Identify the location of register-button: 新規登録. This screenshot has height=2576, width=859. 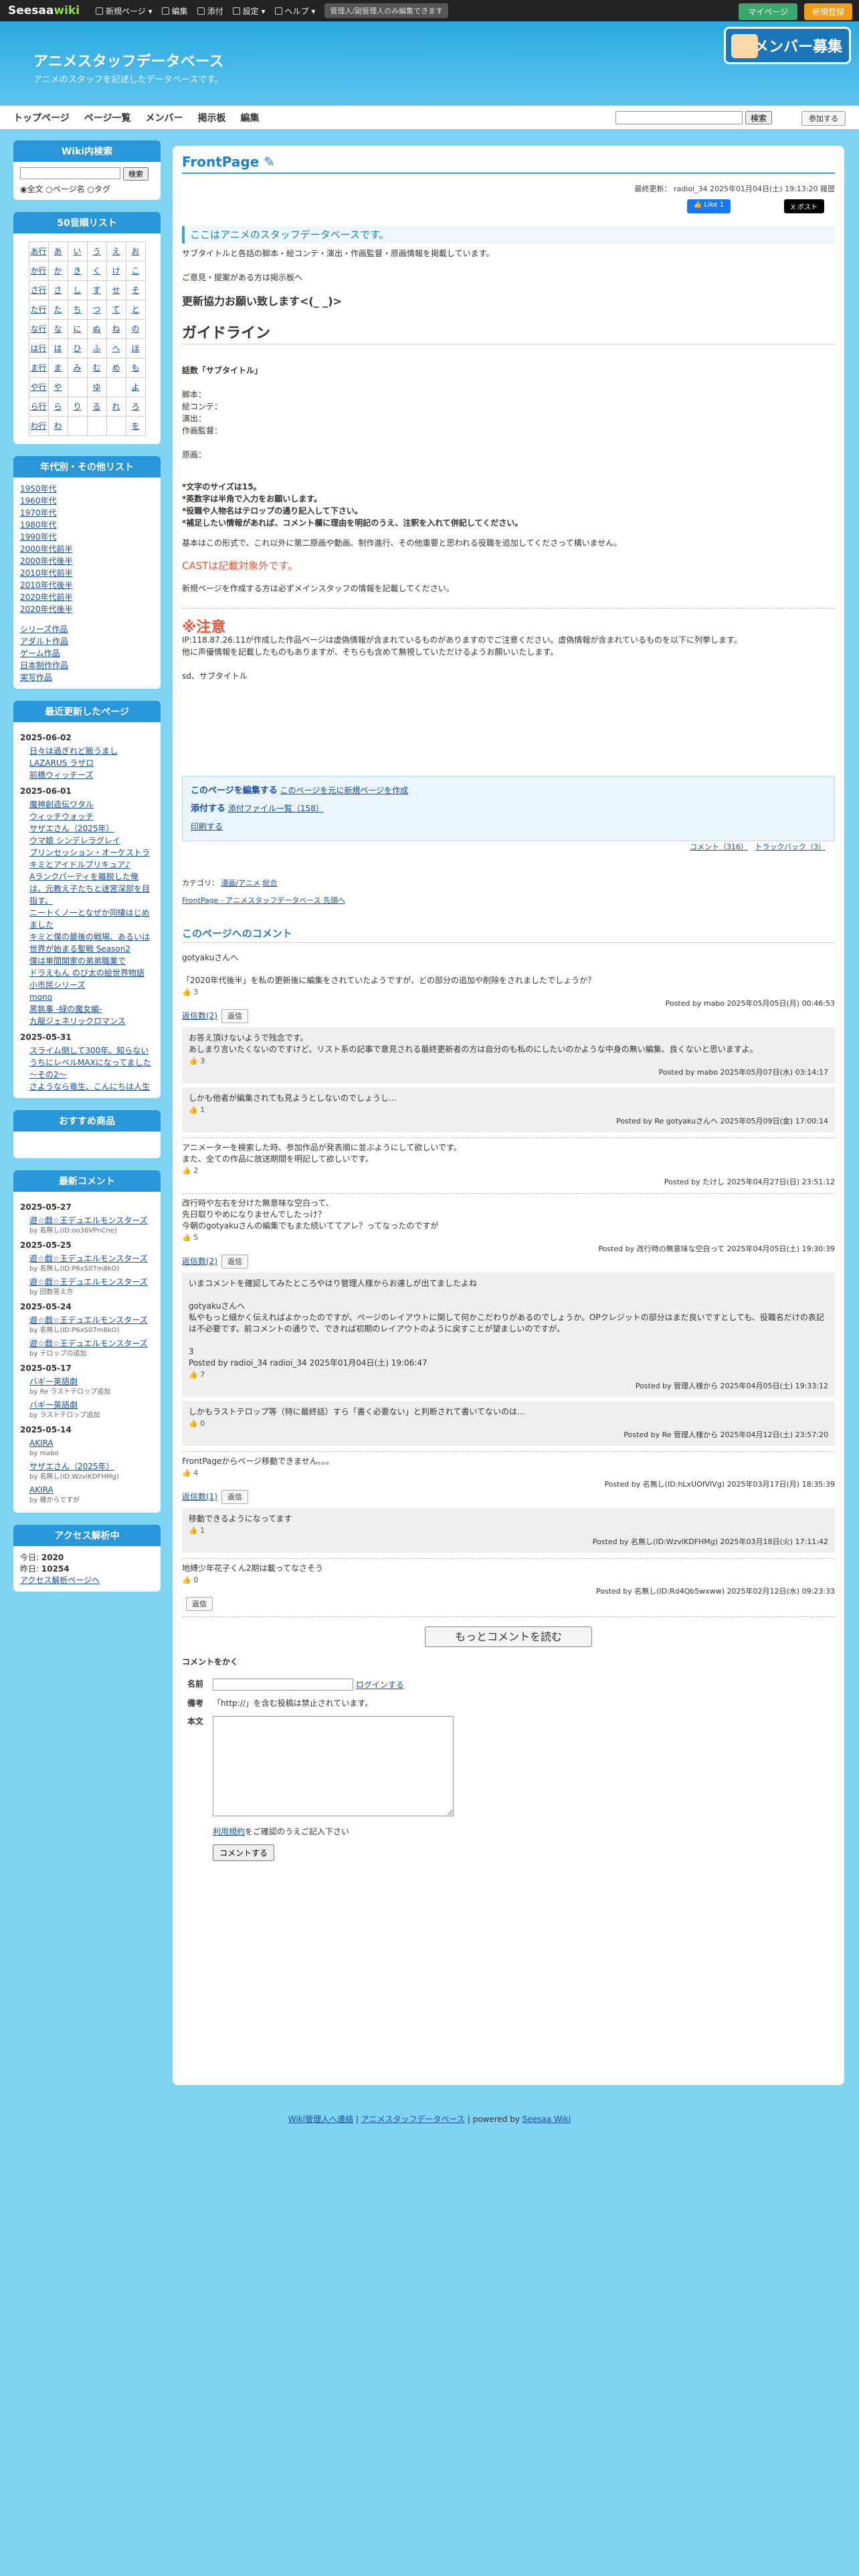
(828, 12).